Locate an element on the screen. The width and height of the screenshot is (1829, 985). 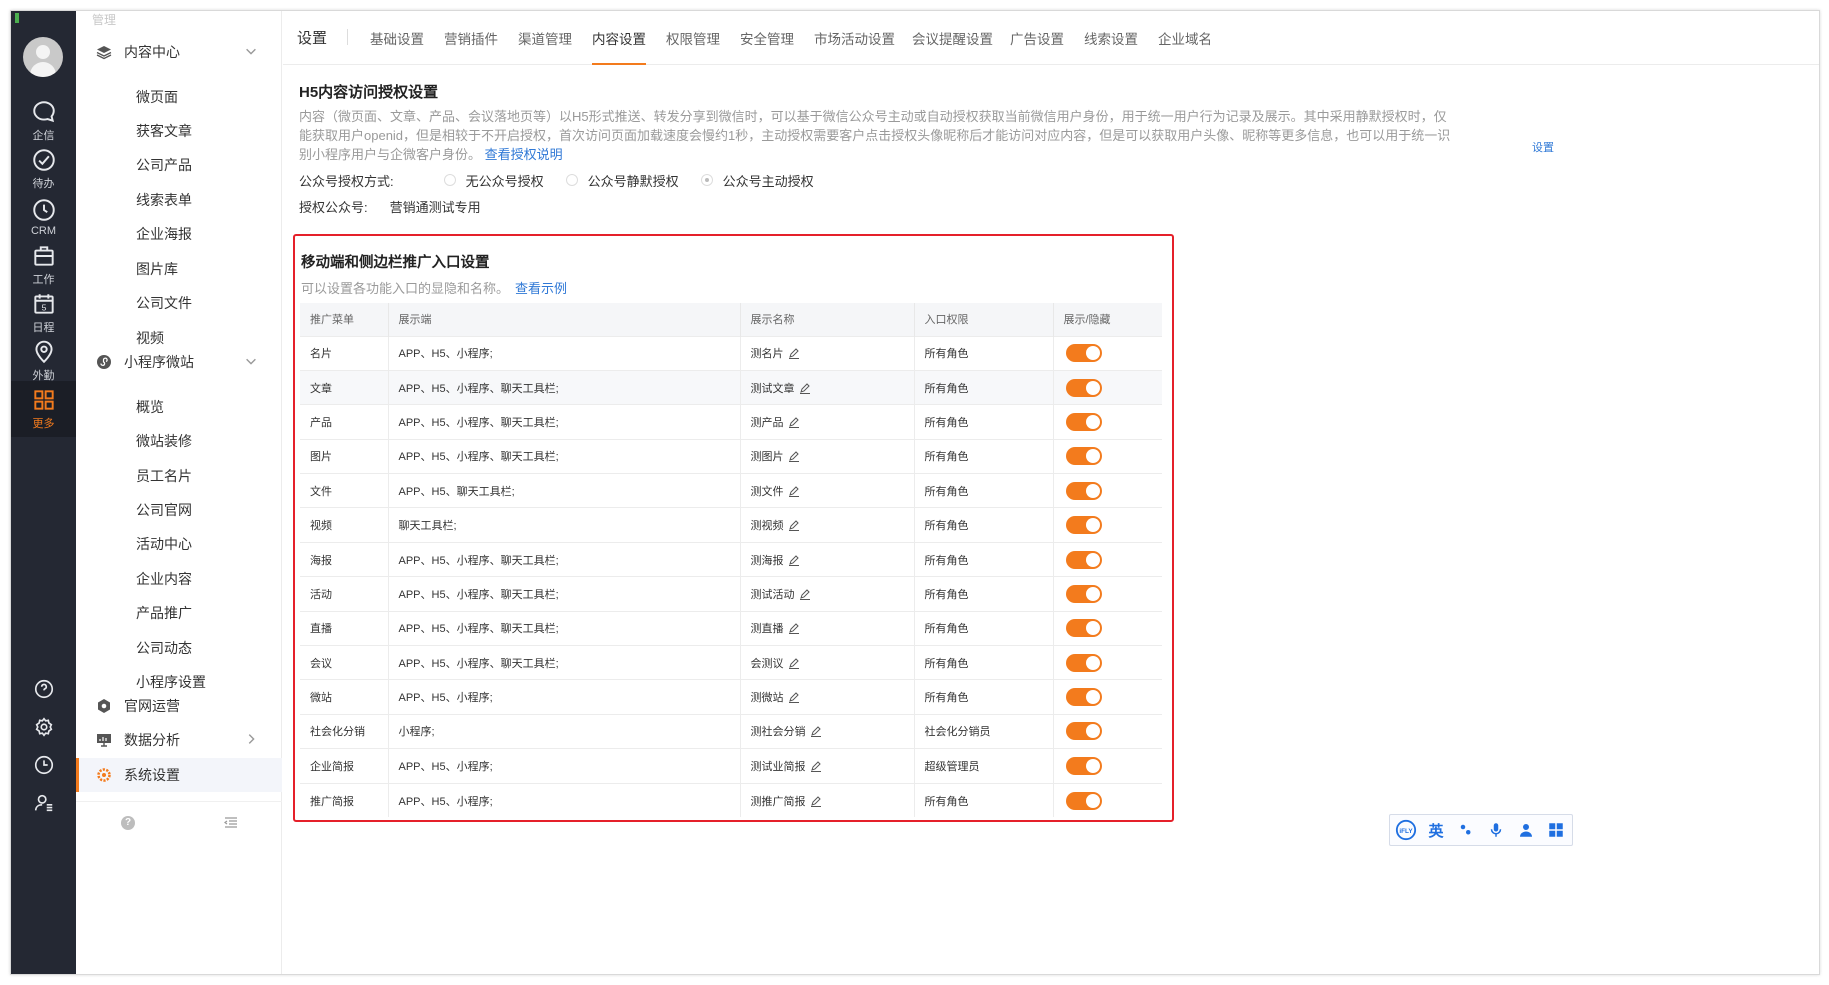
sidebar-group-system-settings: 系统设置 is located at coordinates (179, 775).